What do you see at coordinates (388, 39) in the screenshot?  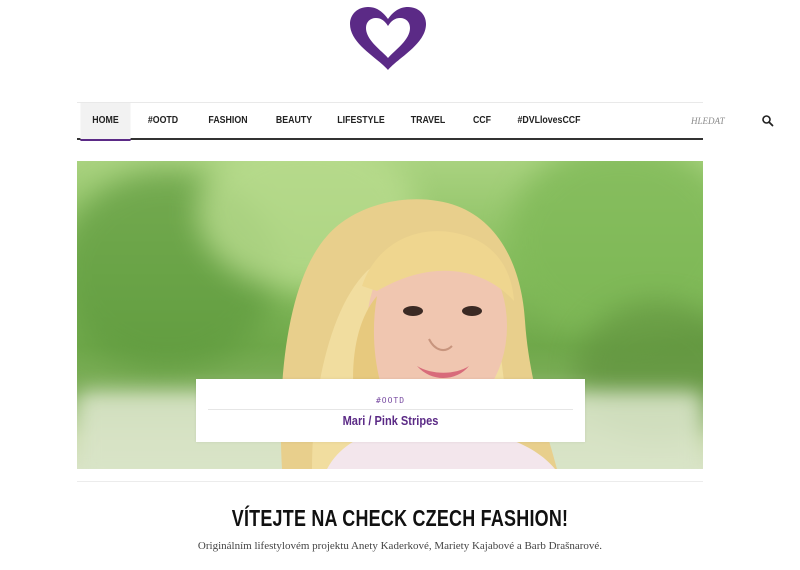 I see `heart-logo-icon` at bounding box center [388, 39].